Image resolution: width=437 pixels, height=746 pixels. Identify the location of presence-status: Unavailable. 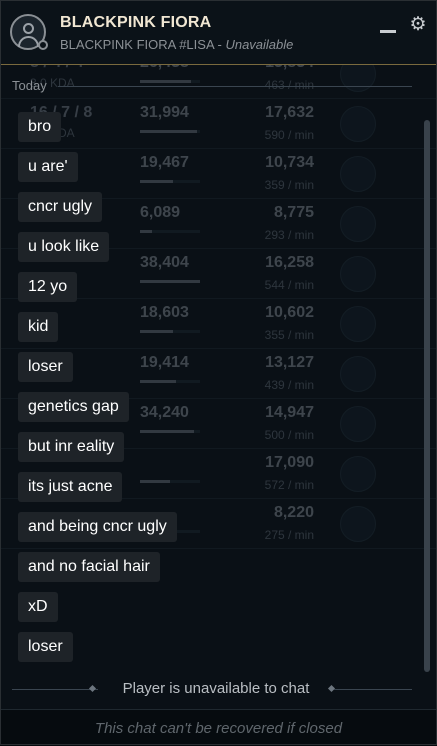
(259, 44).